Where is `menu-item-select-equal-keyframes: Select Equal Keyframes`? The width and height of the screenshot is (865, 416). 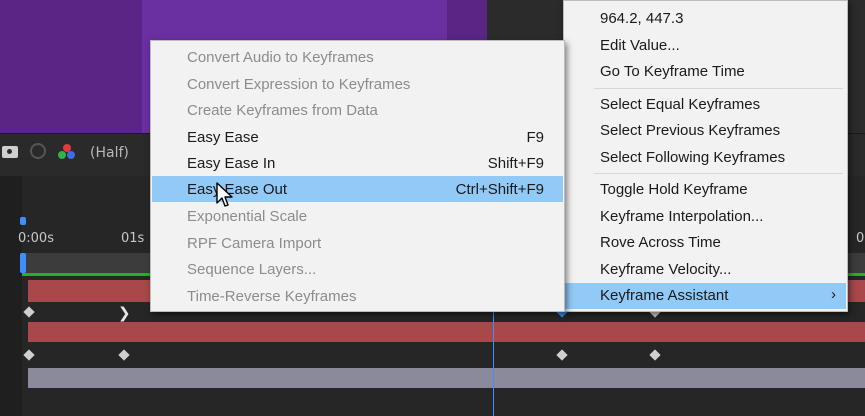
menu-item-select-equal-keyframes: Select Equal Keyframes is located at coordinates (705, 105).